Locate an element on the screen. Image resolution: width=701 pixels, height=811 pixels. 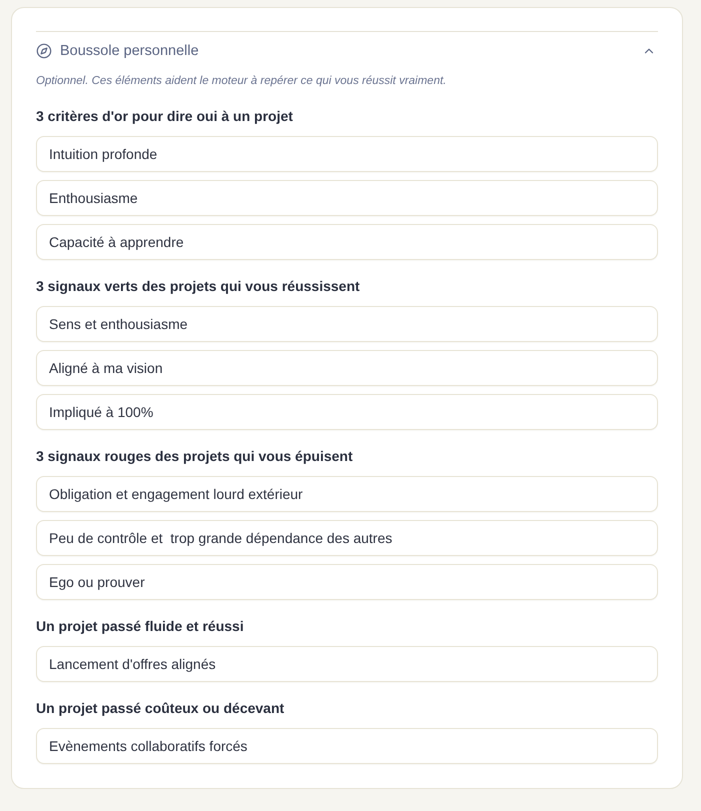
text-field: Peu de contrôle et trop grande dépendance des autres is located at coordinates (347, 538).